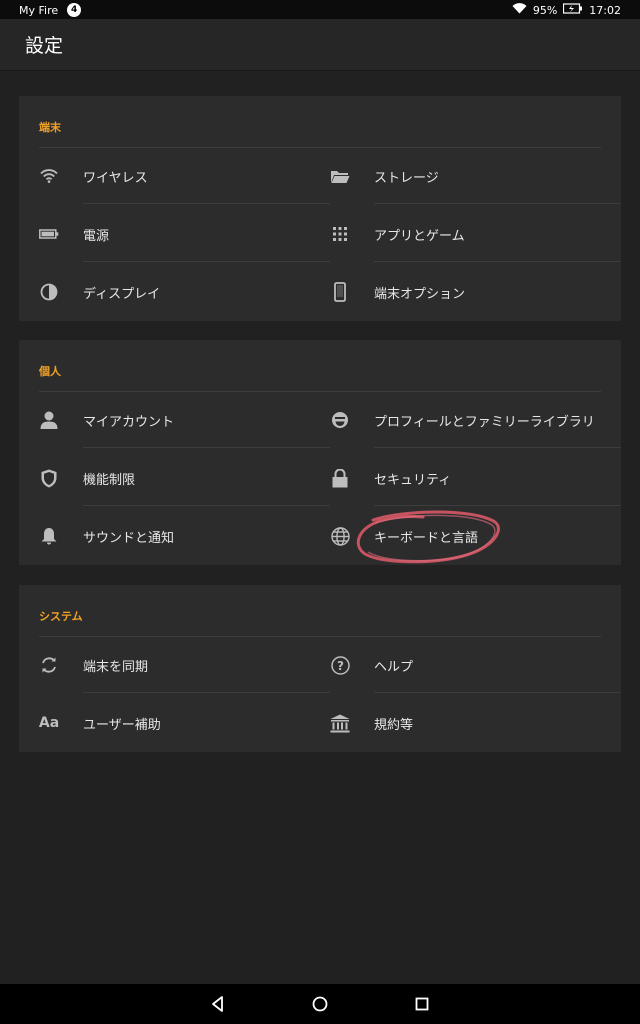 This screenshot has height=1024, width=640. Describe the element at coordinates (573, 10) in the screenshot. I see `battery-status-icon` at that location.